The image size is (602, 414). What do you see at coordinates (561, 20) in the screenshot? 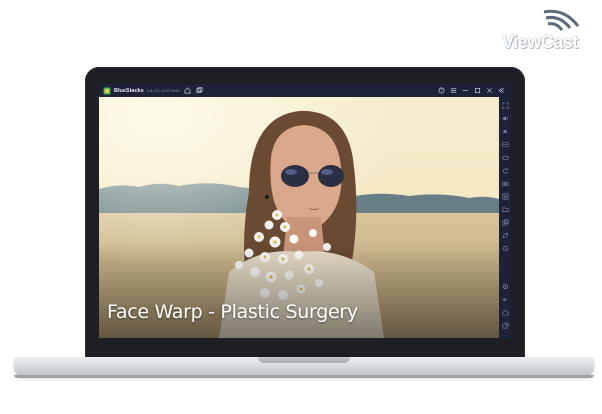
I see `signal-waves-icon` at bounding box center [561, 20].